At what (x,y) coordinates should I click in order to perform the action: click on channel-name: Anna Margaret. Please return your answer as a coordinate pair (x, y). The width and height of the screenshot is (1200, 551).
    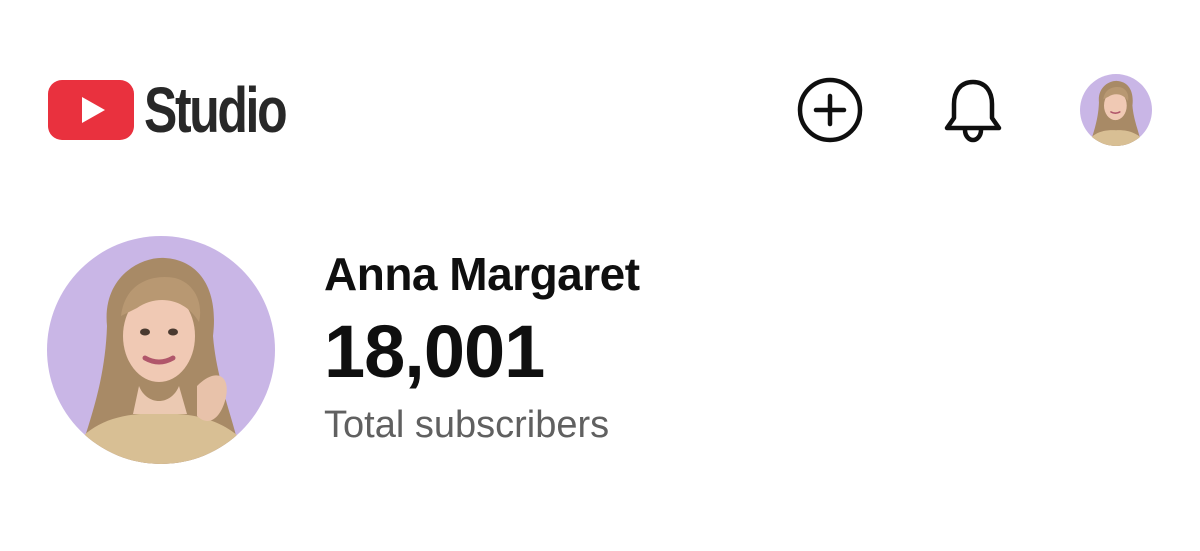
    Looking at the image, I should click on (482, 274).